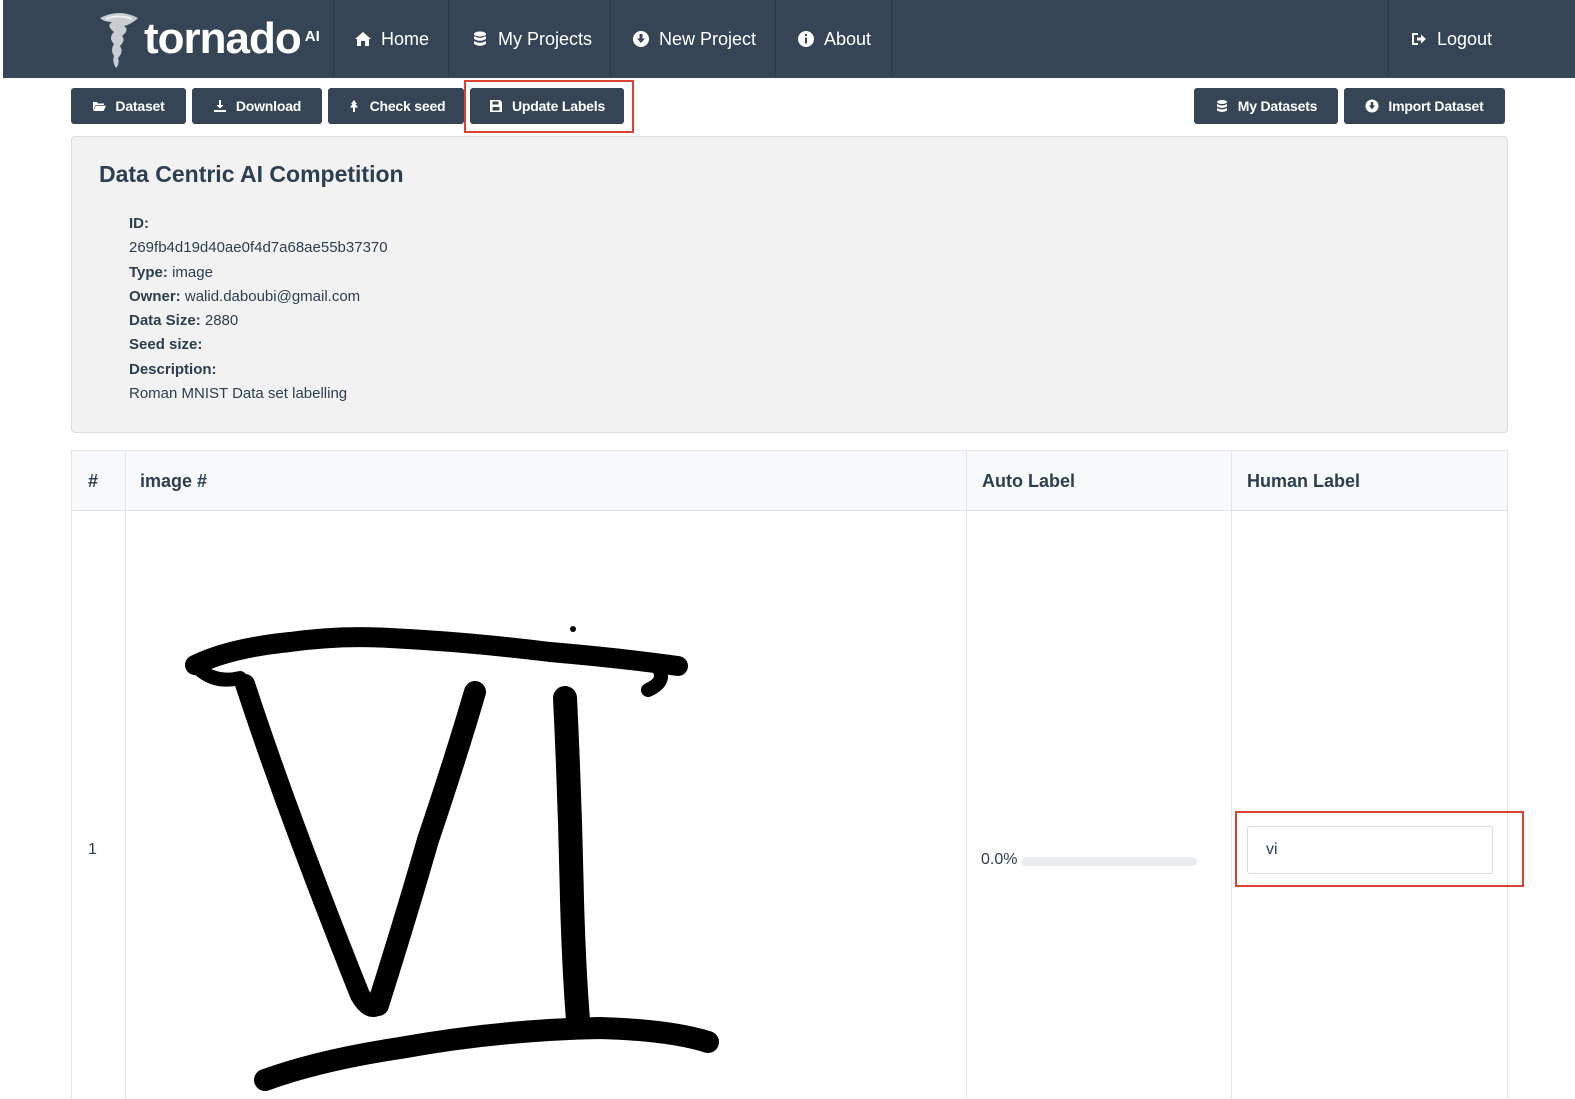  What do you see at coordinates (251, 174) in the screenshot?
I see `project-title: Data Centric AI Competition` at bounding box center [251, 174].